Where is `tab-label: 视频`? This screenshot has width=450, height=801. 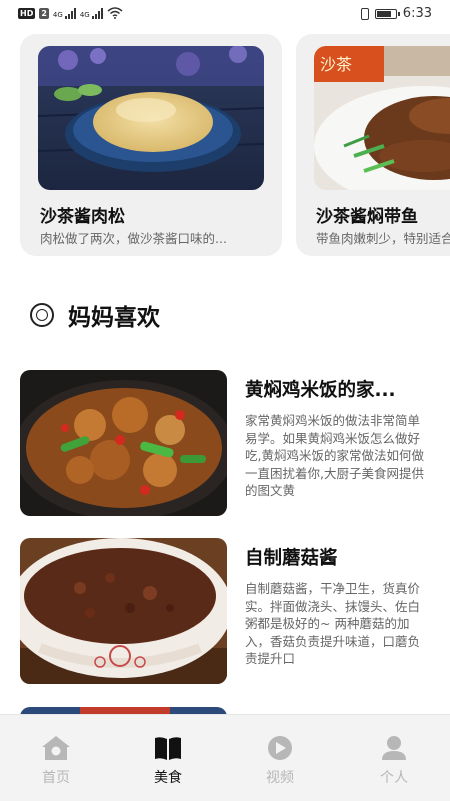 tab-label: 视频 is located at coordinates (280, 778).